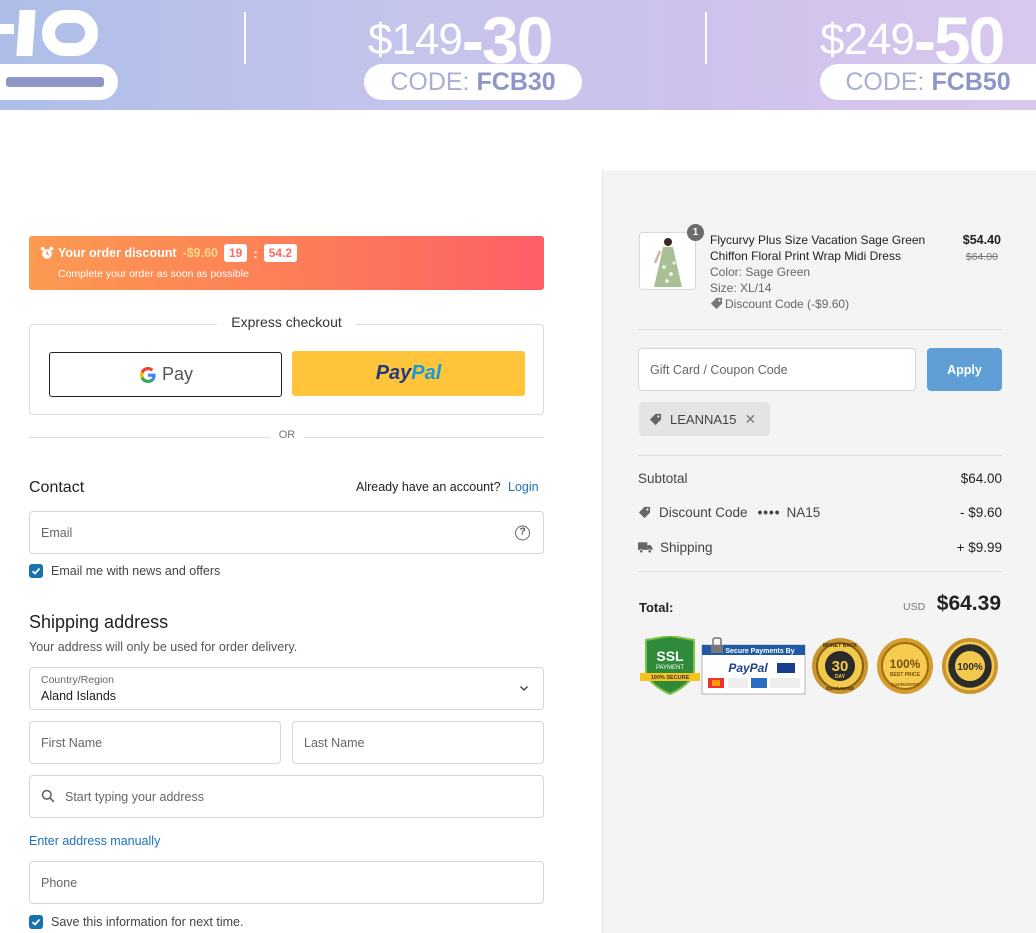 The width and height of the screenshot is (1036, 933). I want to click on checkmark-icon, so click(36, 571).